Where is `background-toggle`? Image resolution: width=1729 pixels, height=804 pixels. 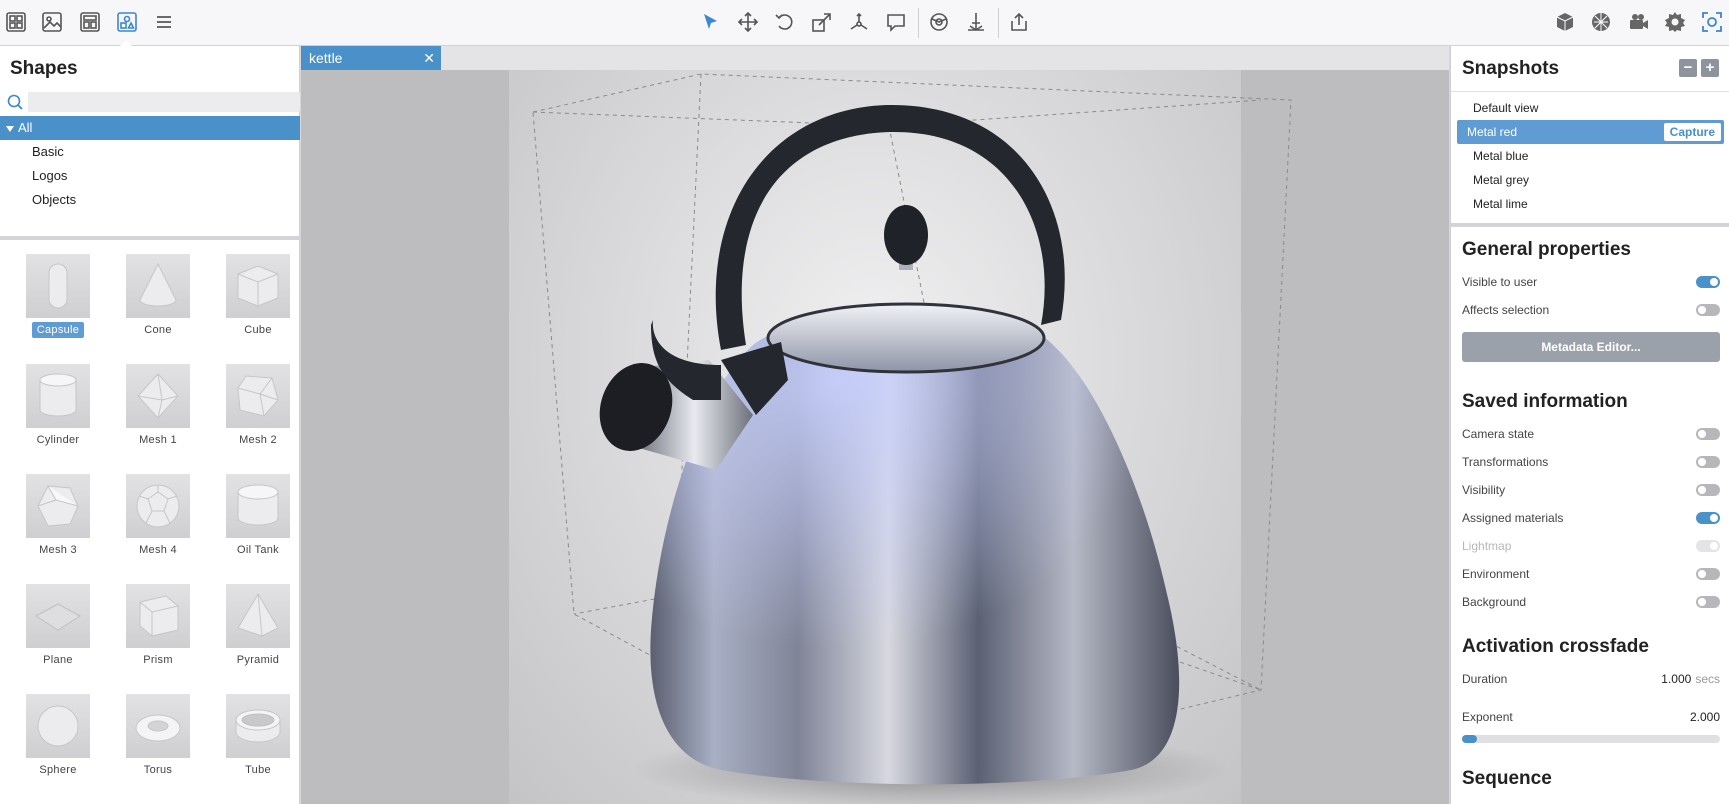 background-toggle is located at coordinates (1708, 602).